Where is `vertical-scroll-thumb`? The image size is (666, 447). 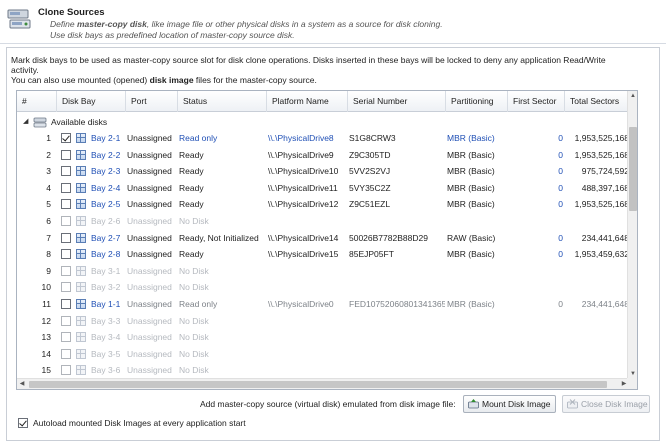
vertical-scroll-thumb is located at coordinates (633, 169).